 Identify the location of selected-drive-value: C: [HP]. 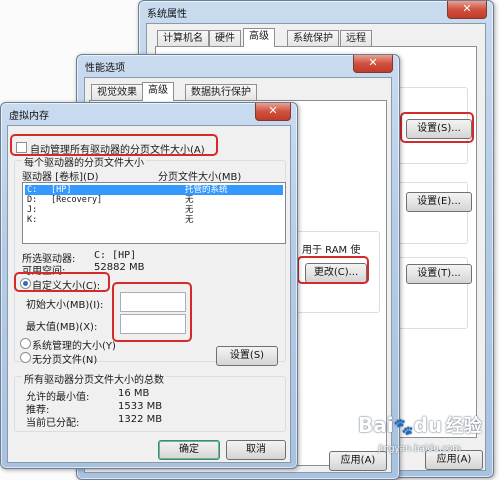
(115, 255).